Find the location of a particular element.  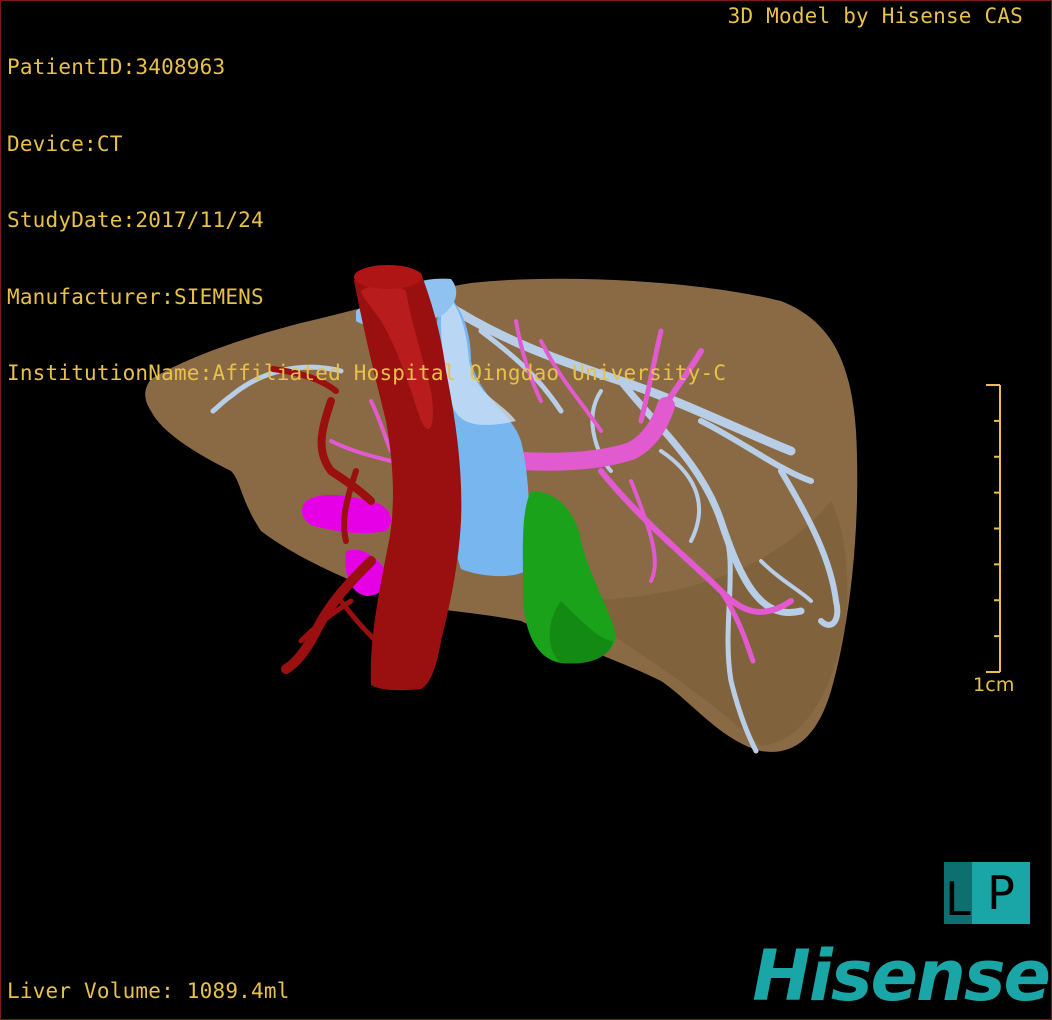

scale-bar-label: 1cm is located at coordinates (994, 685).